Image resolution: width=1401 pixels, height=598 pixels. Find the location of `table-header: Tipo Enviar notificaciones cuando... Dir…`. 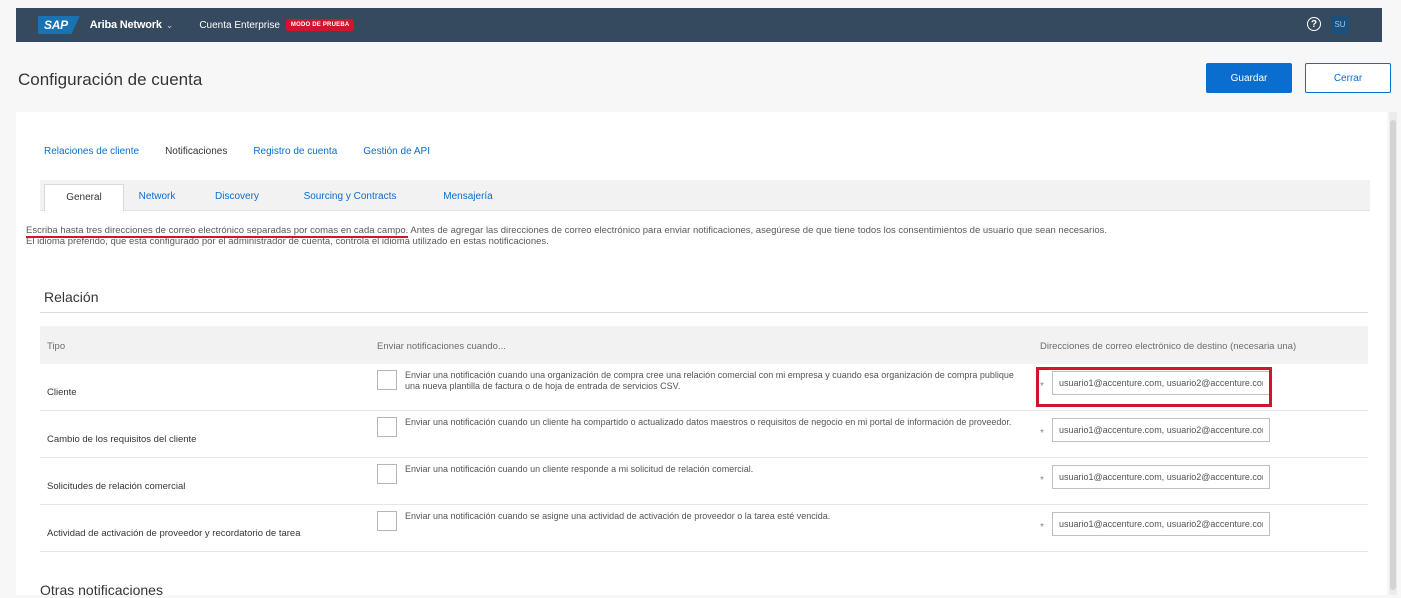

table-header: Tipo Enviar notificaciones cuando... Dir… is located at coordinates (704, 345).